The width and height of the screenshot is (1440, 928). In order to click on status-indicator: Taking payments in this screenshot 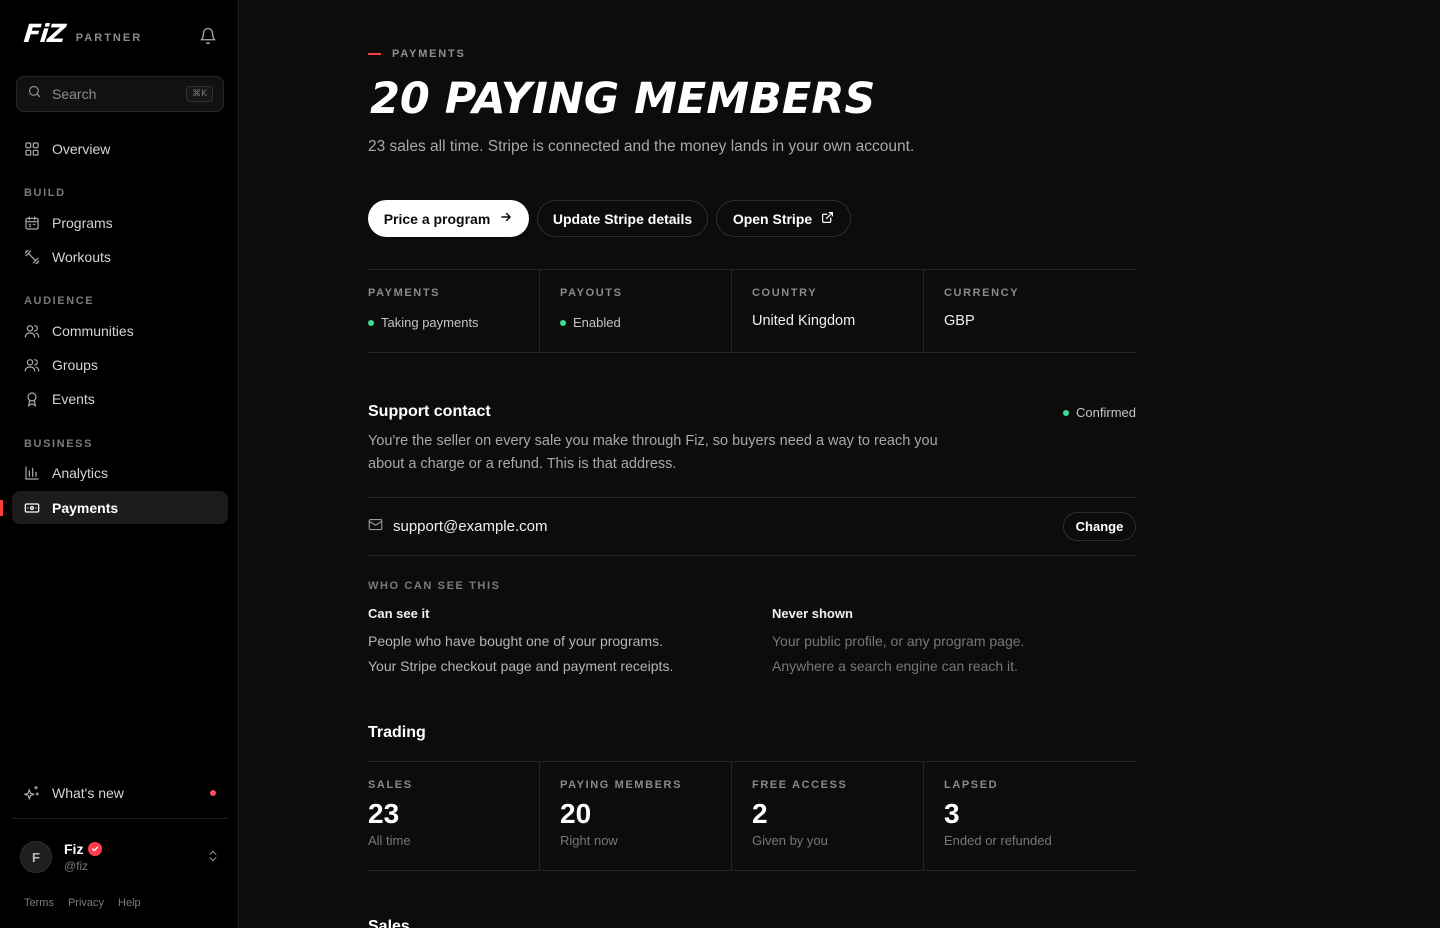, I will do `click(453, 322)`.